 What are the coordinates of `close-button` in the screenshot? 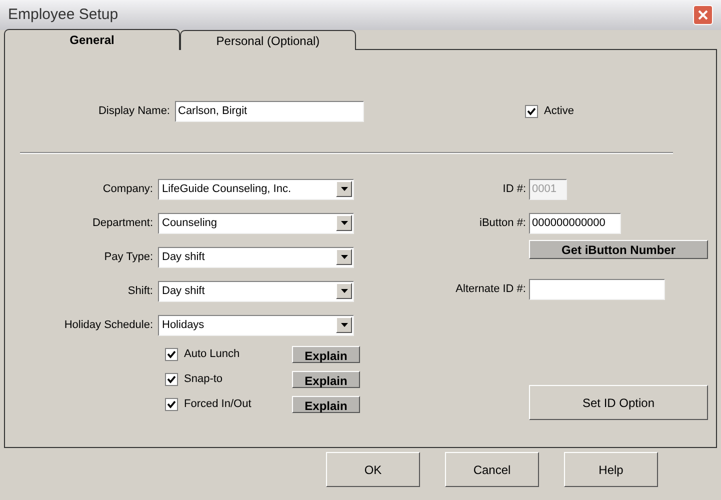 It's located at (703, 15).